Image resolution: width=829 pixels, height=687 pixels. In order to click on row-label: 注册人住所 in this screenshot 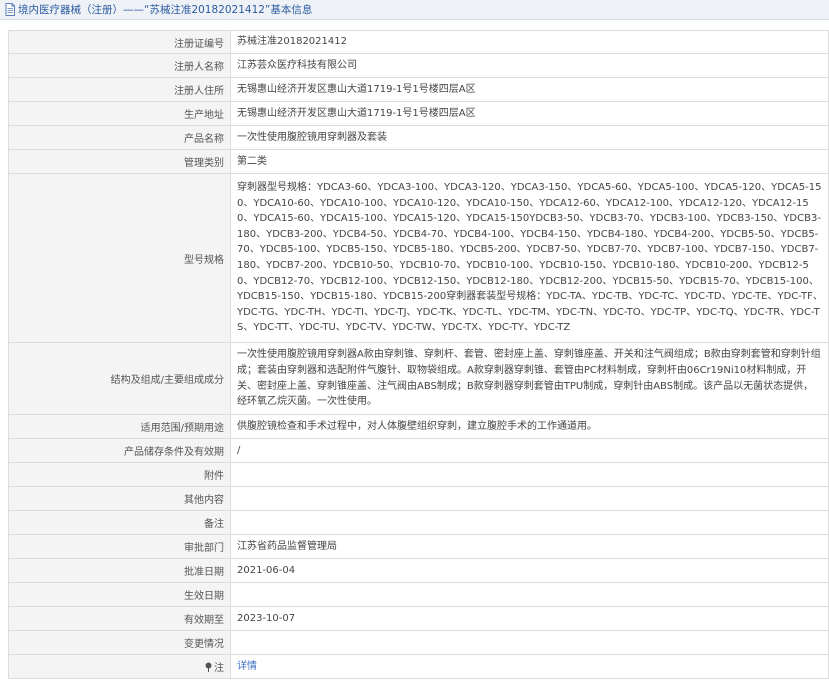, I will do `click(119, 89)`.